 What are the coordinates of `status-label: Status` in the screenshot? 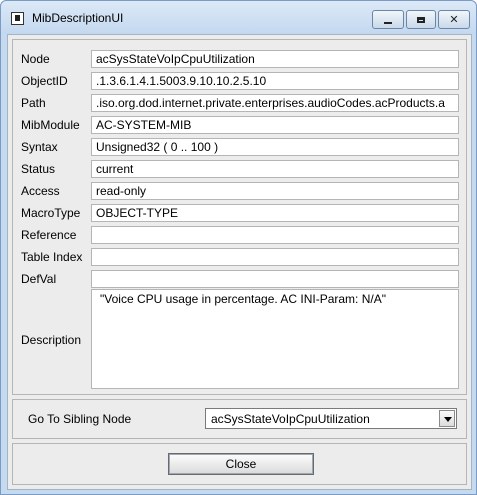 It's located at (38, 169).